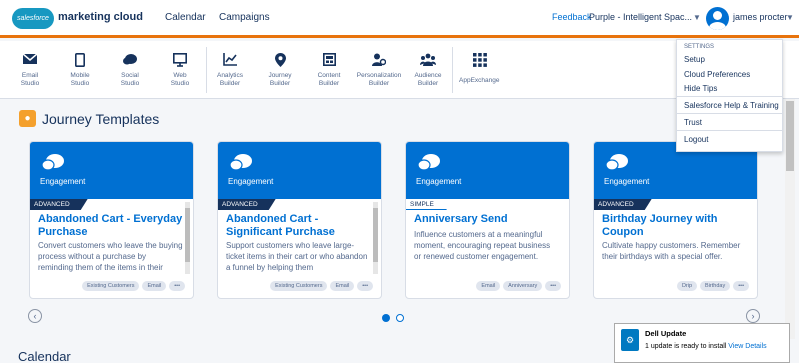 The height and width of the screenshot is (363, 799). I want to click on menu-item-setup: Setup, so click(694, 59).